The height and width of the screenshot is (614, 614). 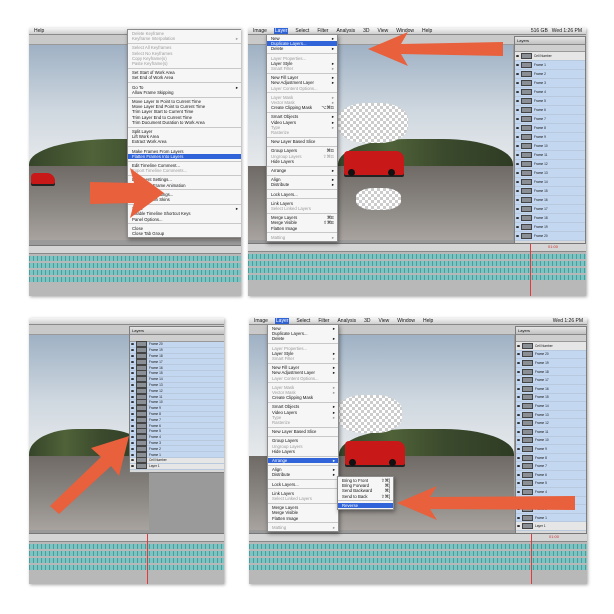 What do you see at coordinates (303, 358) in the screenshot?
I see `menu-item-smart-filter: Smart Filter ▸` at bounding box center [303, 358].